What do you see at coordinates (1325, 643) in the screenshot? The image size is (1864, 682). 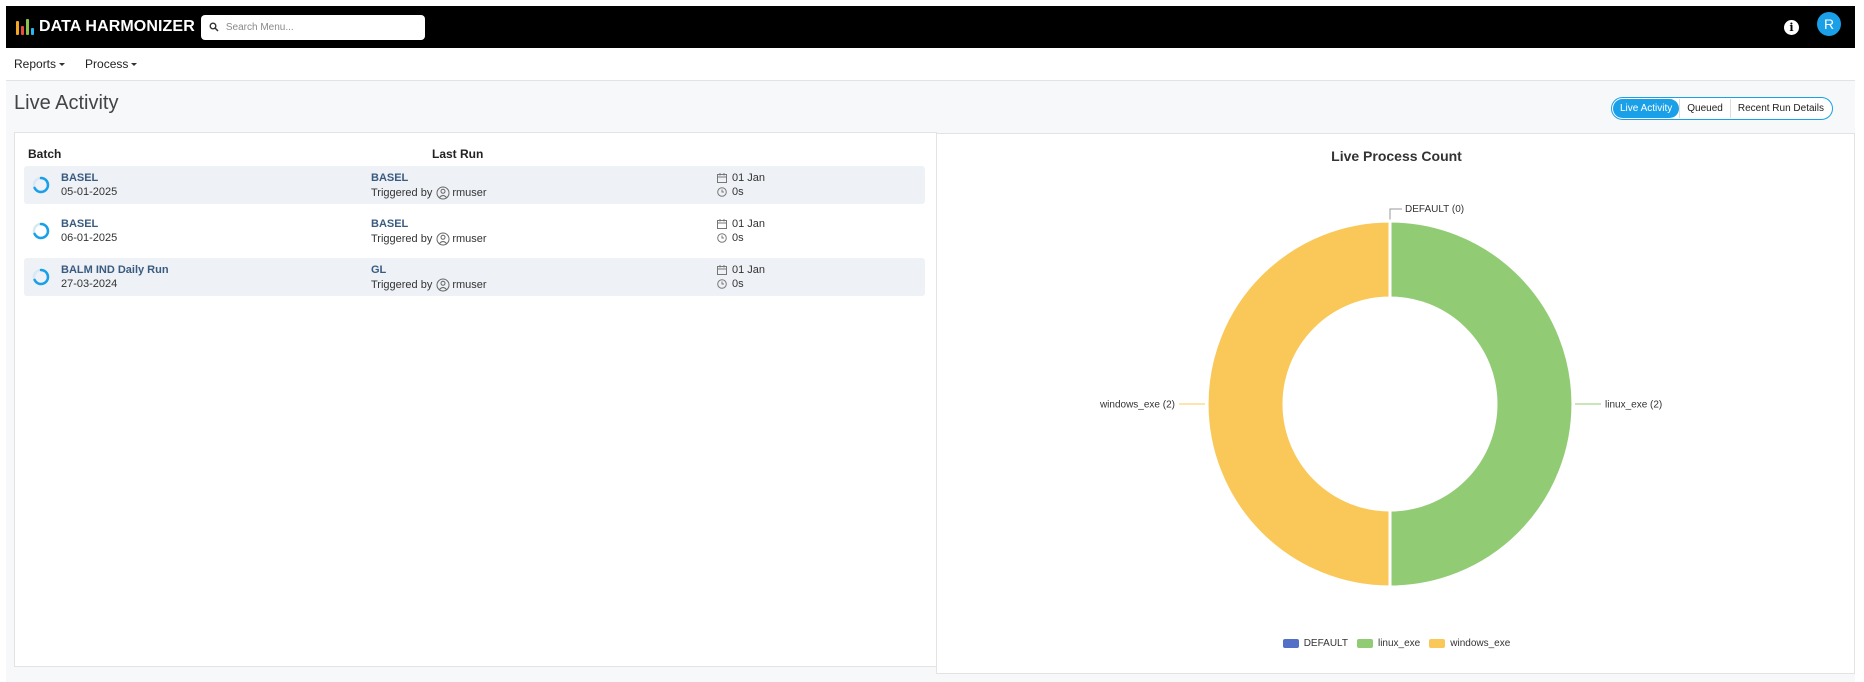 I see `legend-label: DEFAULT` at bounding box center [1325, 643].